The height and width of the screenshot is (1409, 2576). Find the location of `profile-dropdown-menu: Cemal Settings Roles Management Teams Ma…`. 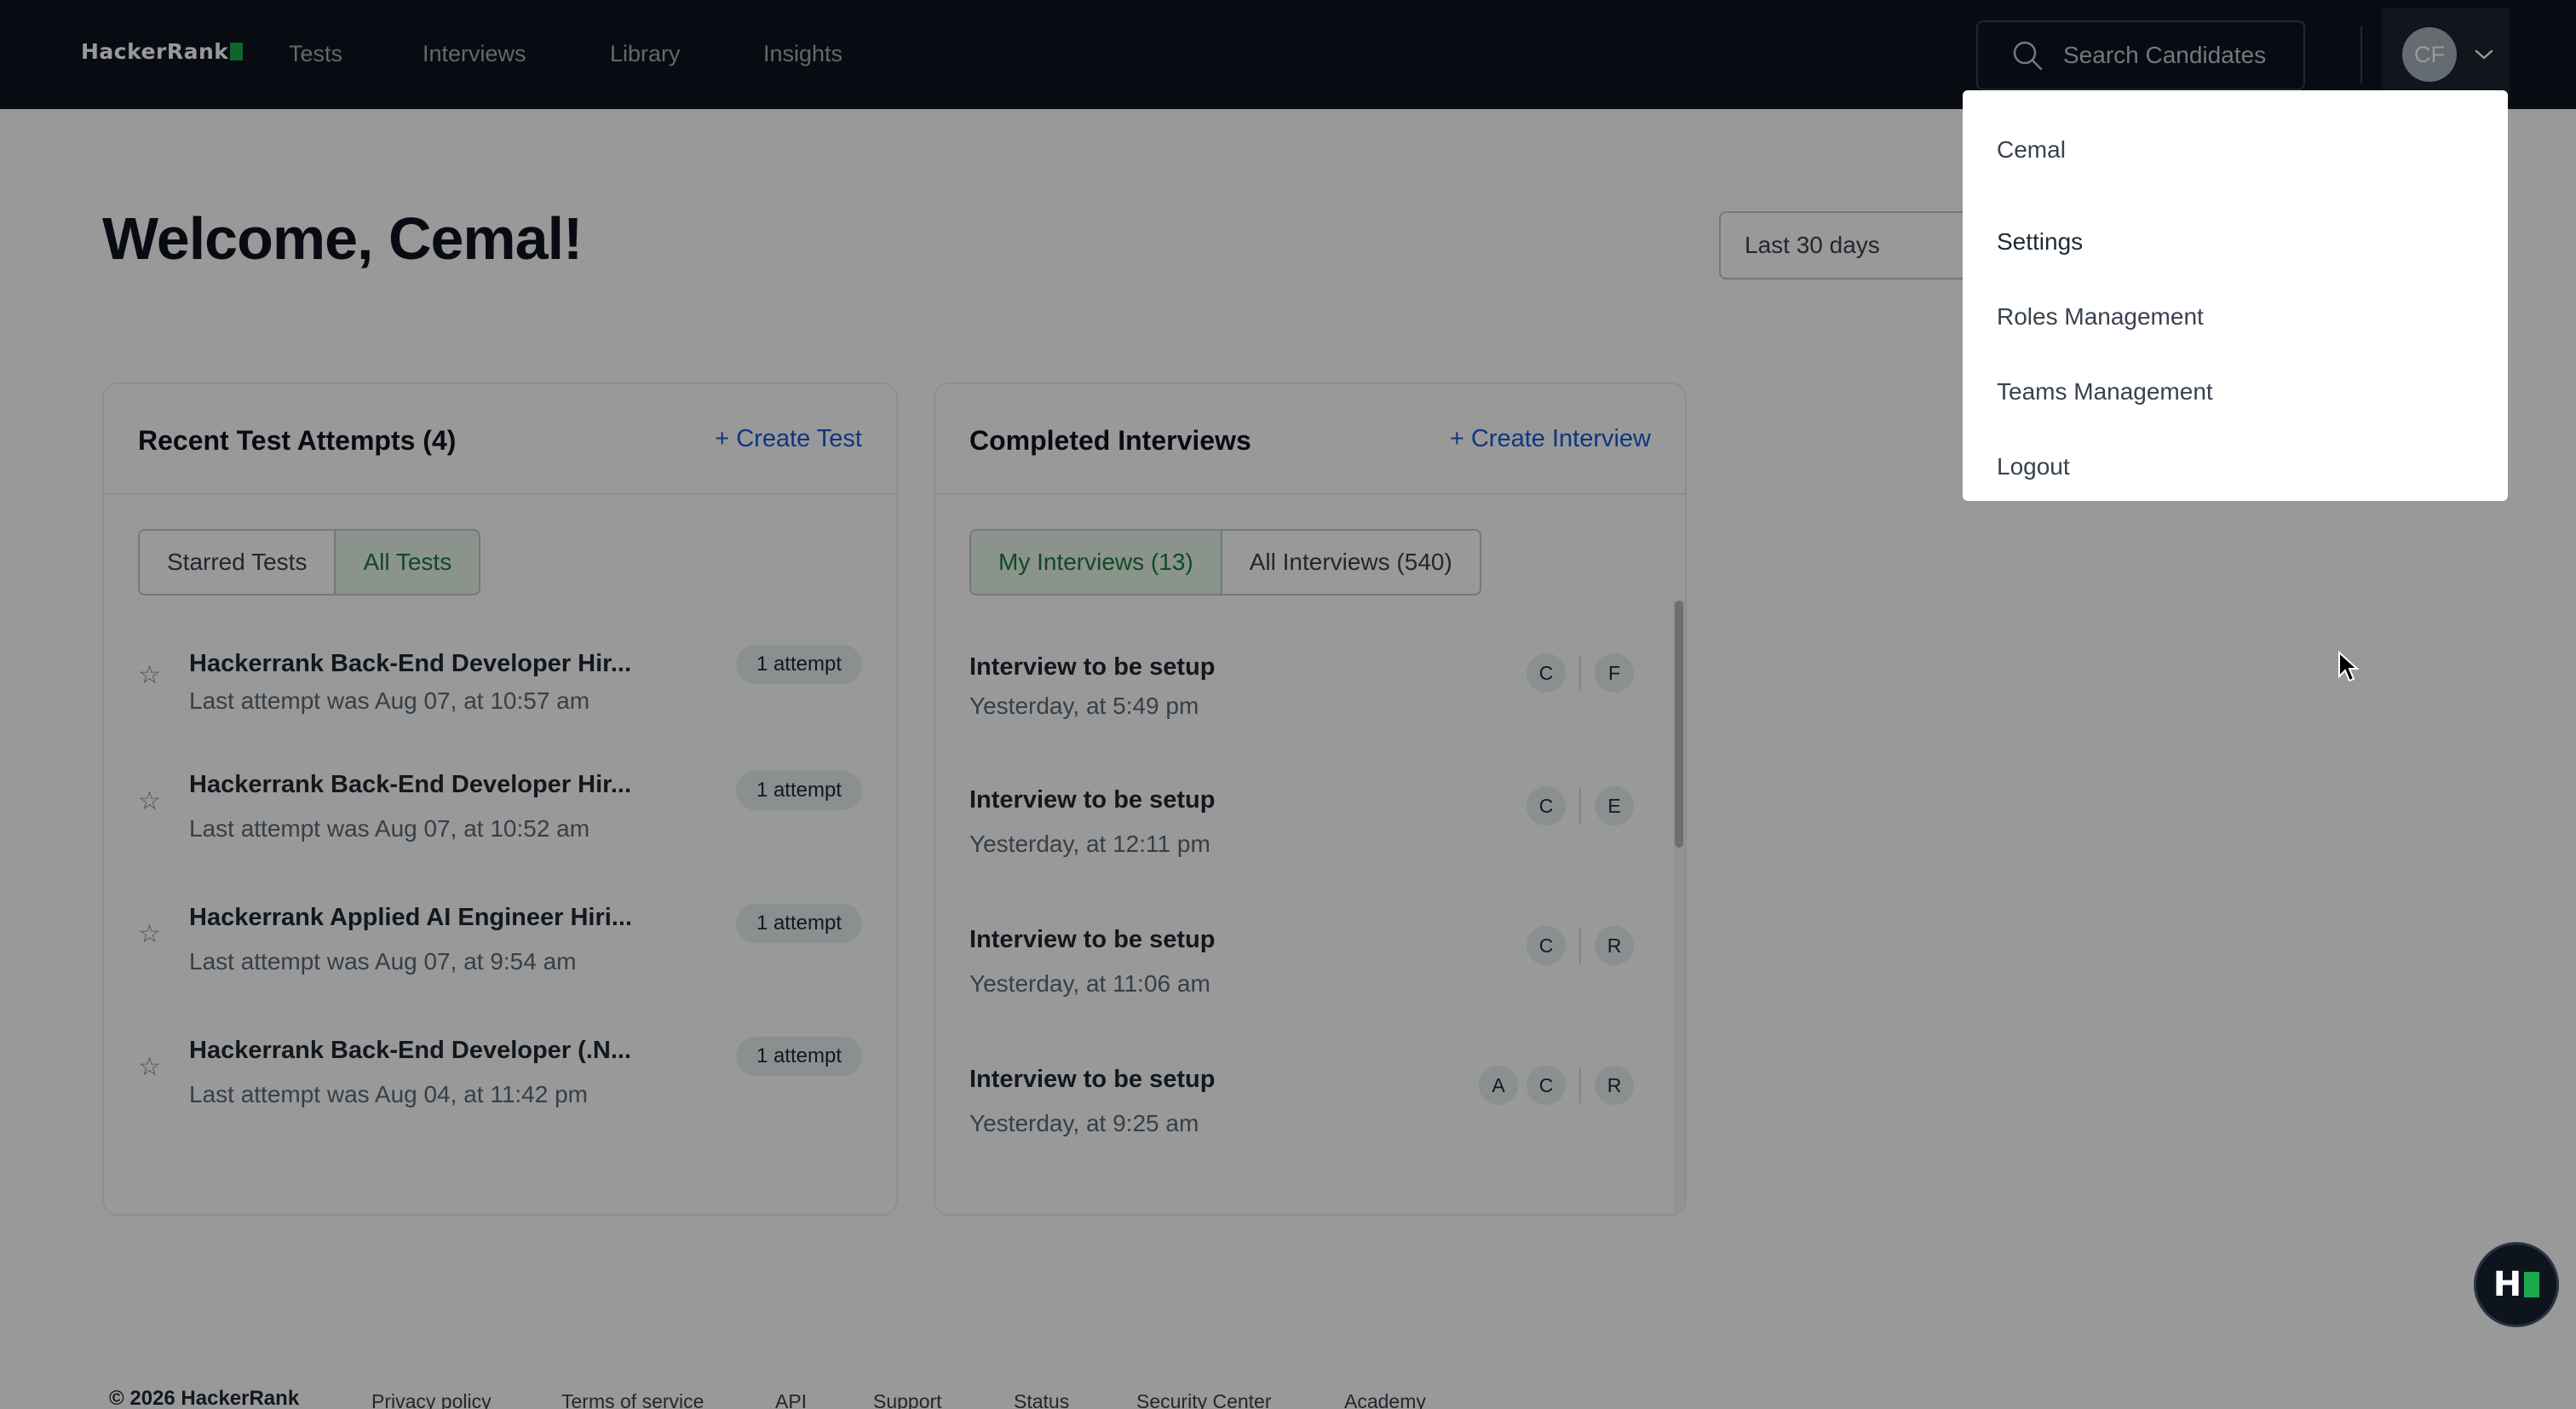

profile-dropdown-menu: Cemal Settings Roles Management Teams Ma… is located at coordinates (2236, 295).